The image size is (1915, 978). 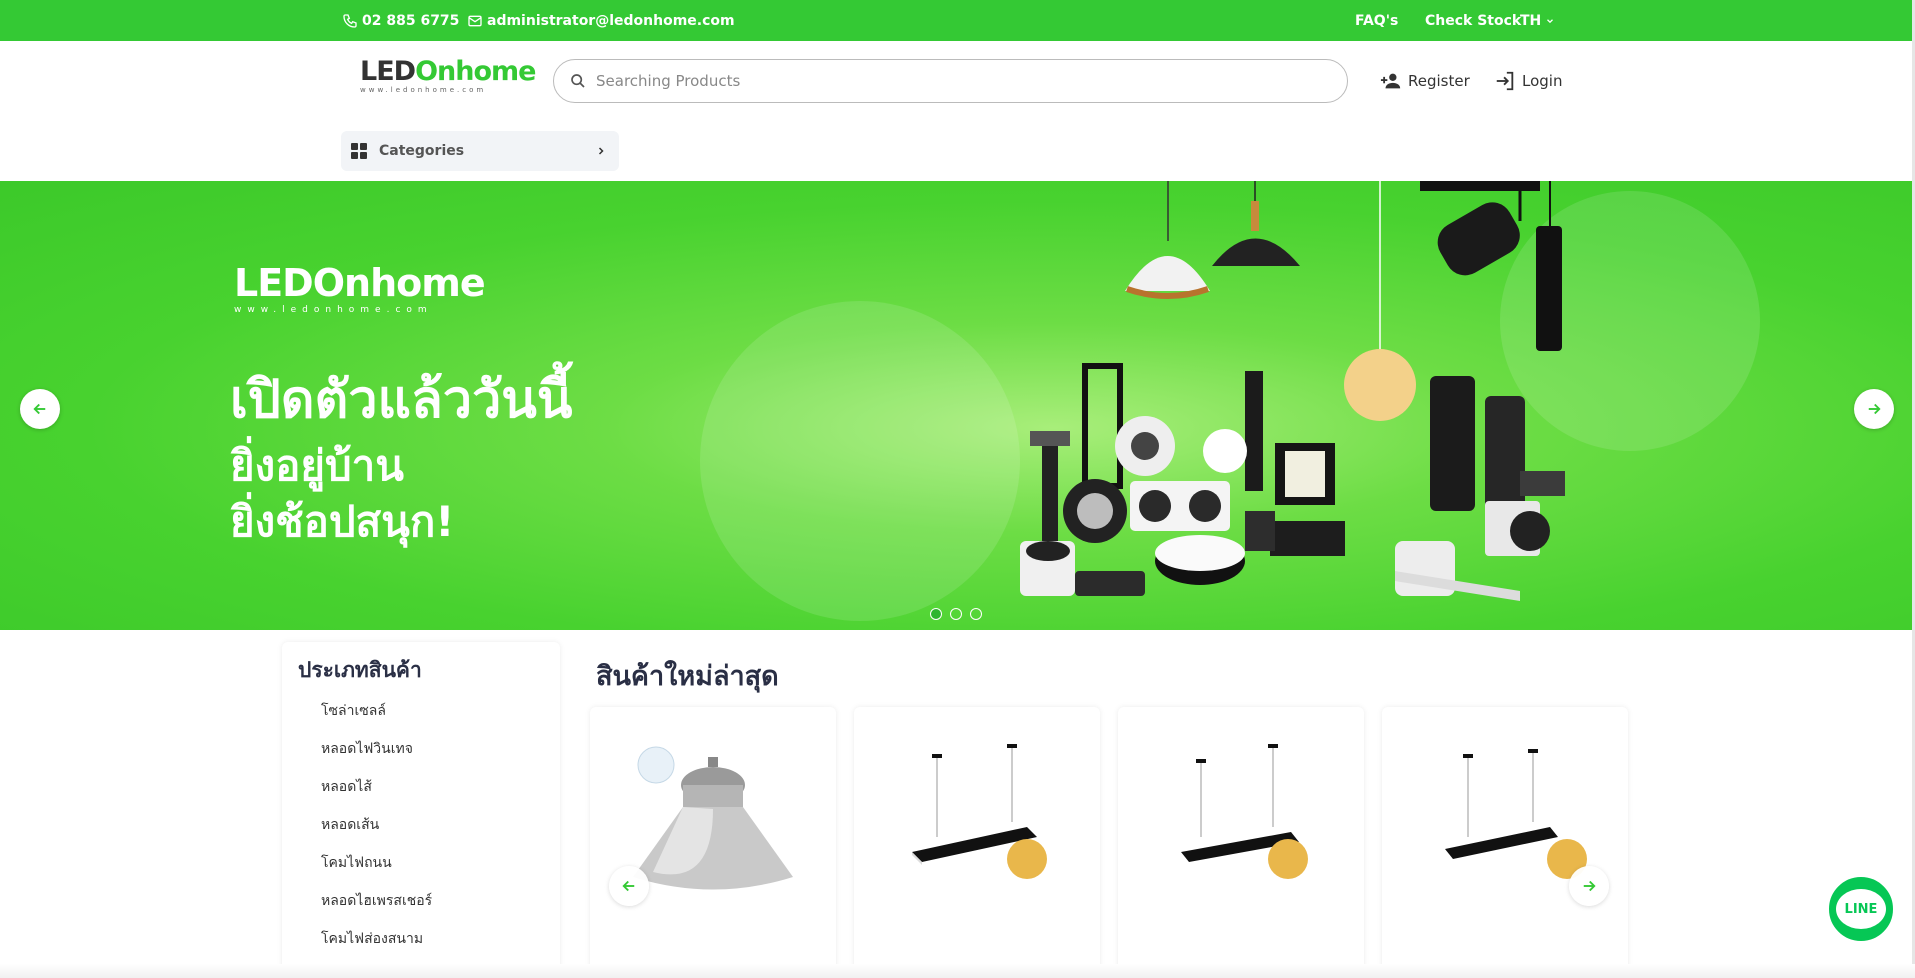 What do you see at coordinates (317, 465) in the screenshot?
I see `banner-subline-1: ยิ่งอยู่บ้าน` at bounding box center [317, 465].